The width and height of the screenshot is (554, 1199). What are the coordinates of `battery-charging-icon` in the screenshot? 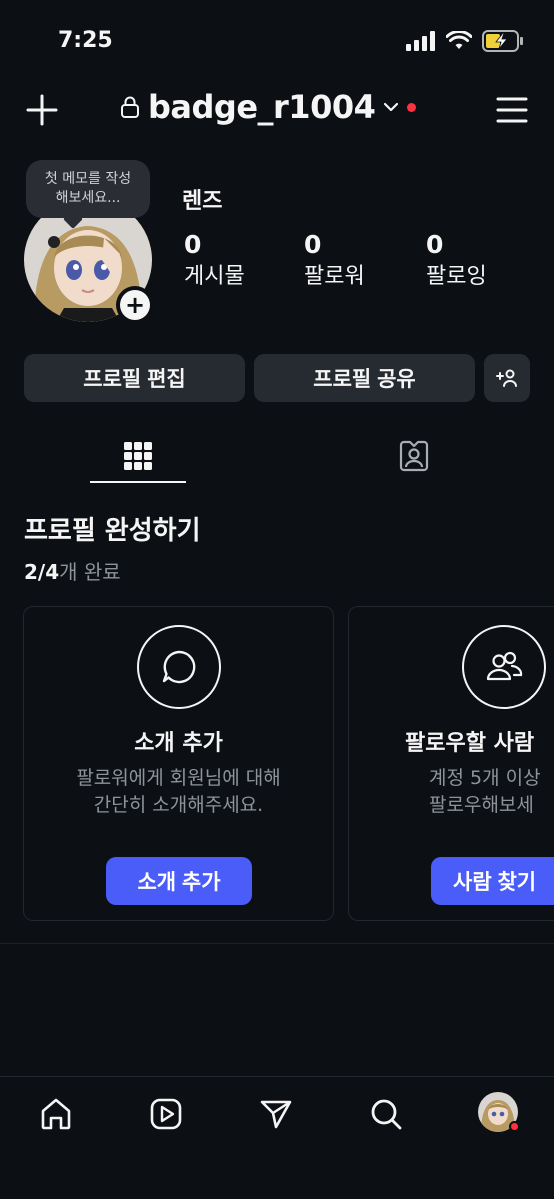 It's located at (502, 41).